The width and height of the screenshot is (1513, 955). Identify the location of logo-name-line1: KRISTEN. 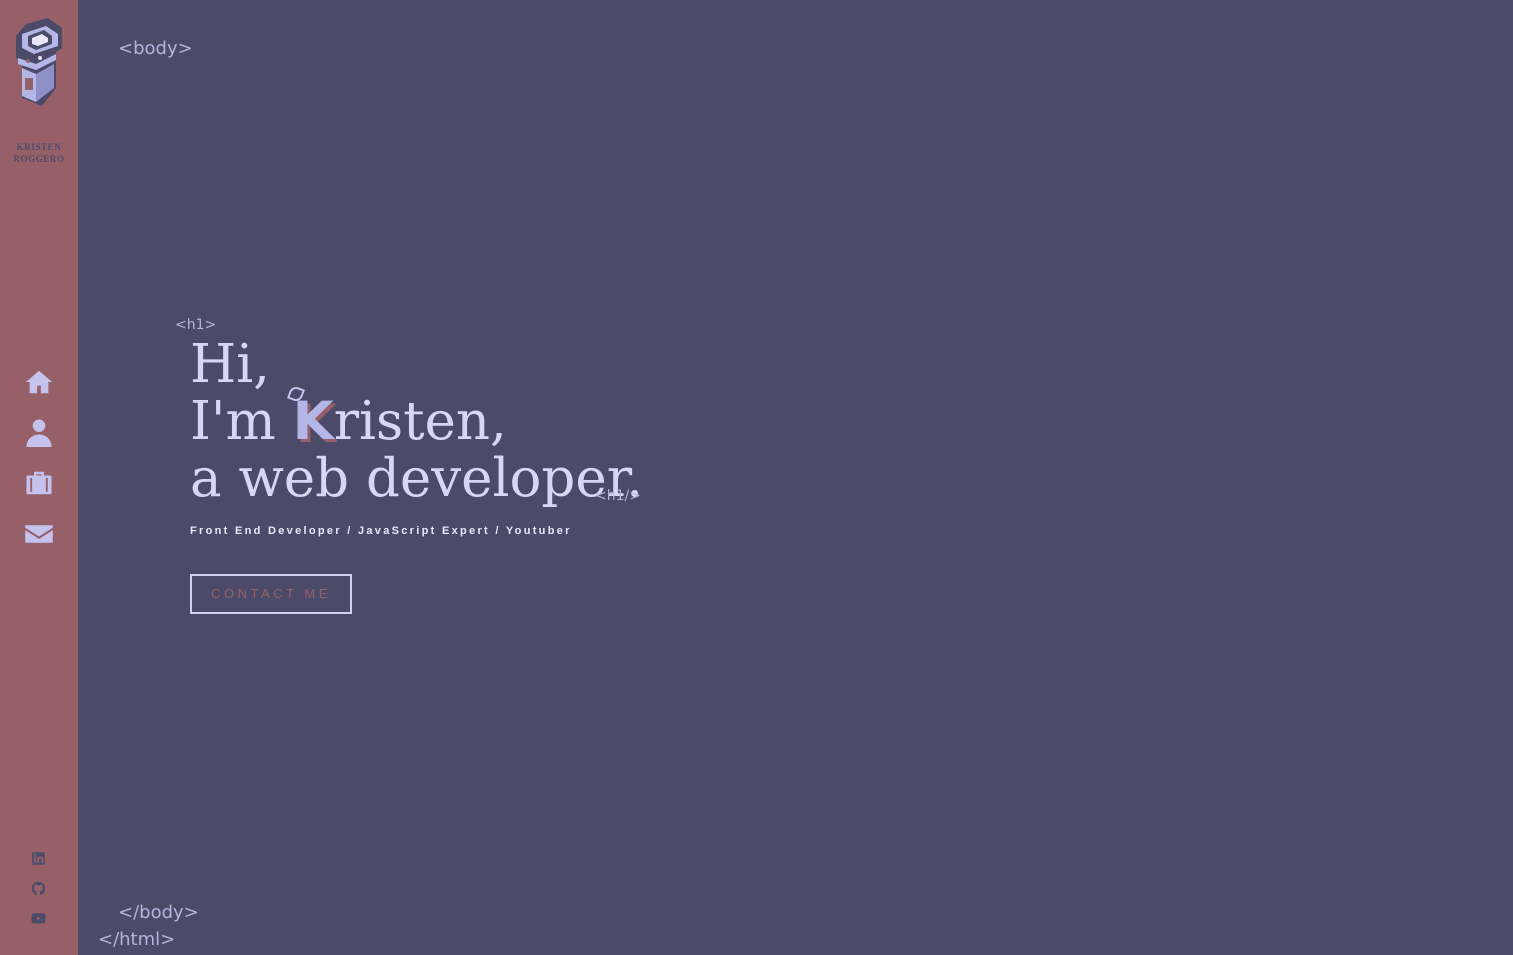
(39, 147).